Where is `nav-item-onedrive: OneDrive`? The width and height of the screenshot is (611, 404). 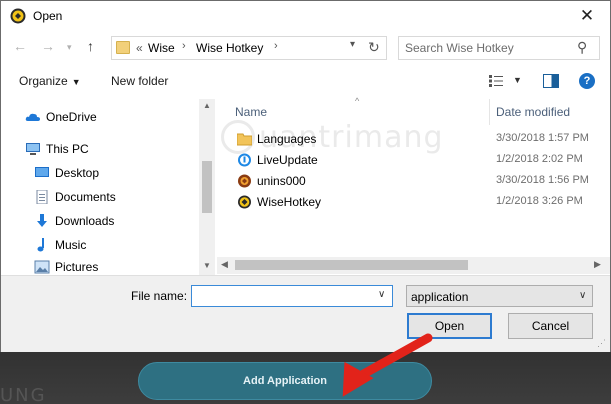
nav-item-onedrive: OneDrive is located at coordinates (61, 117).